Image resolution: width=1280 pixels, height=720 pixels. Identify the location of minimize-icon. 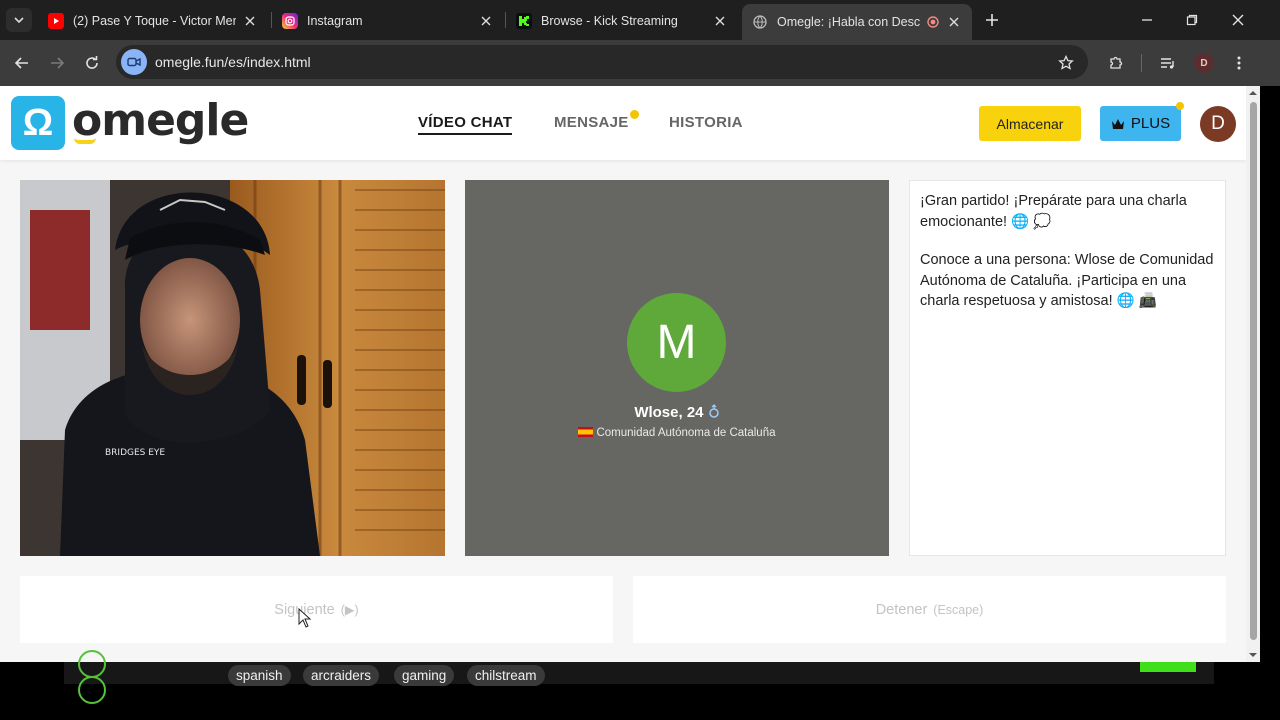
(1147, 20).